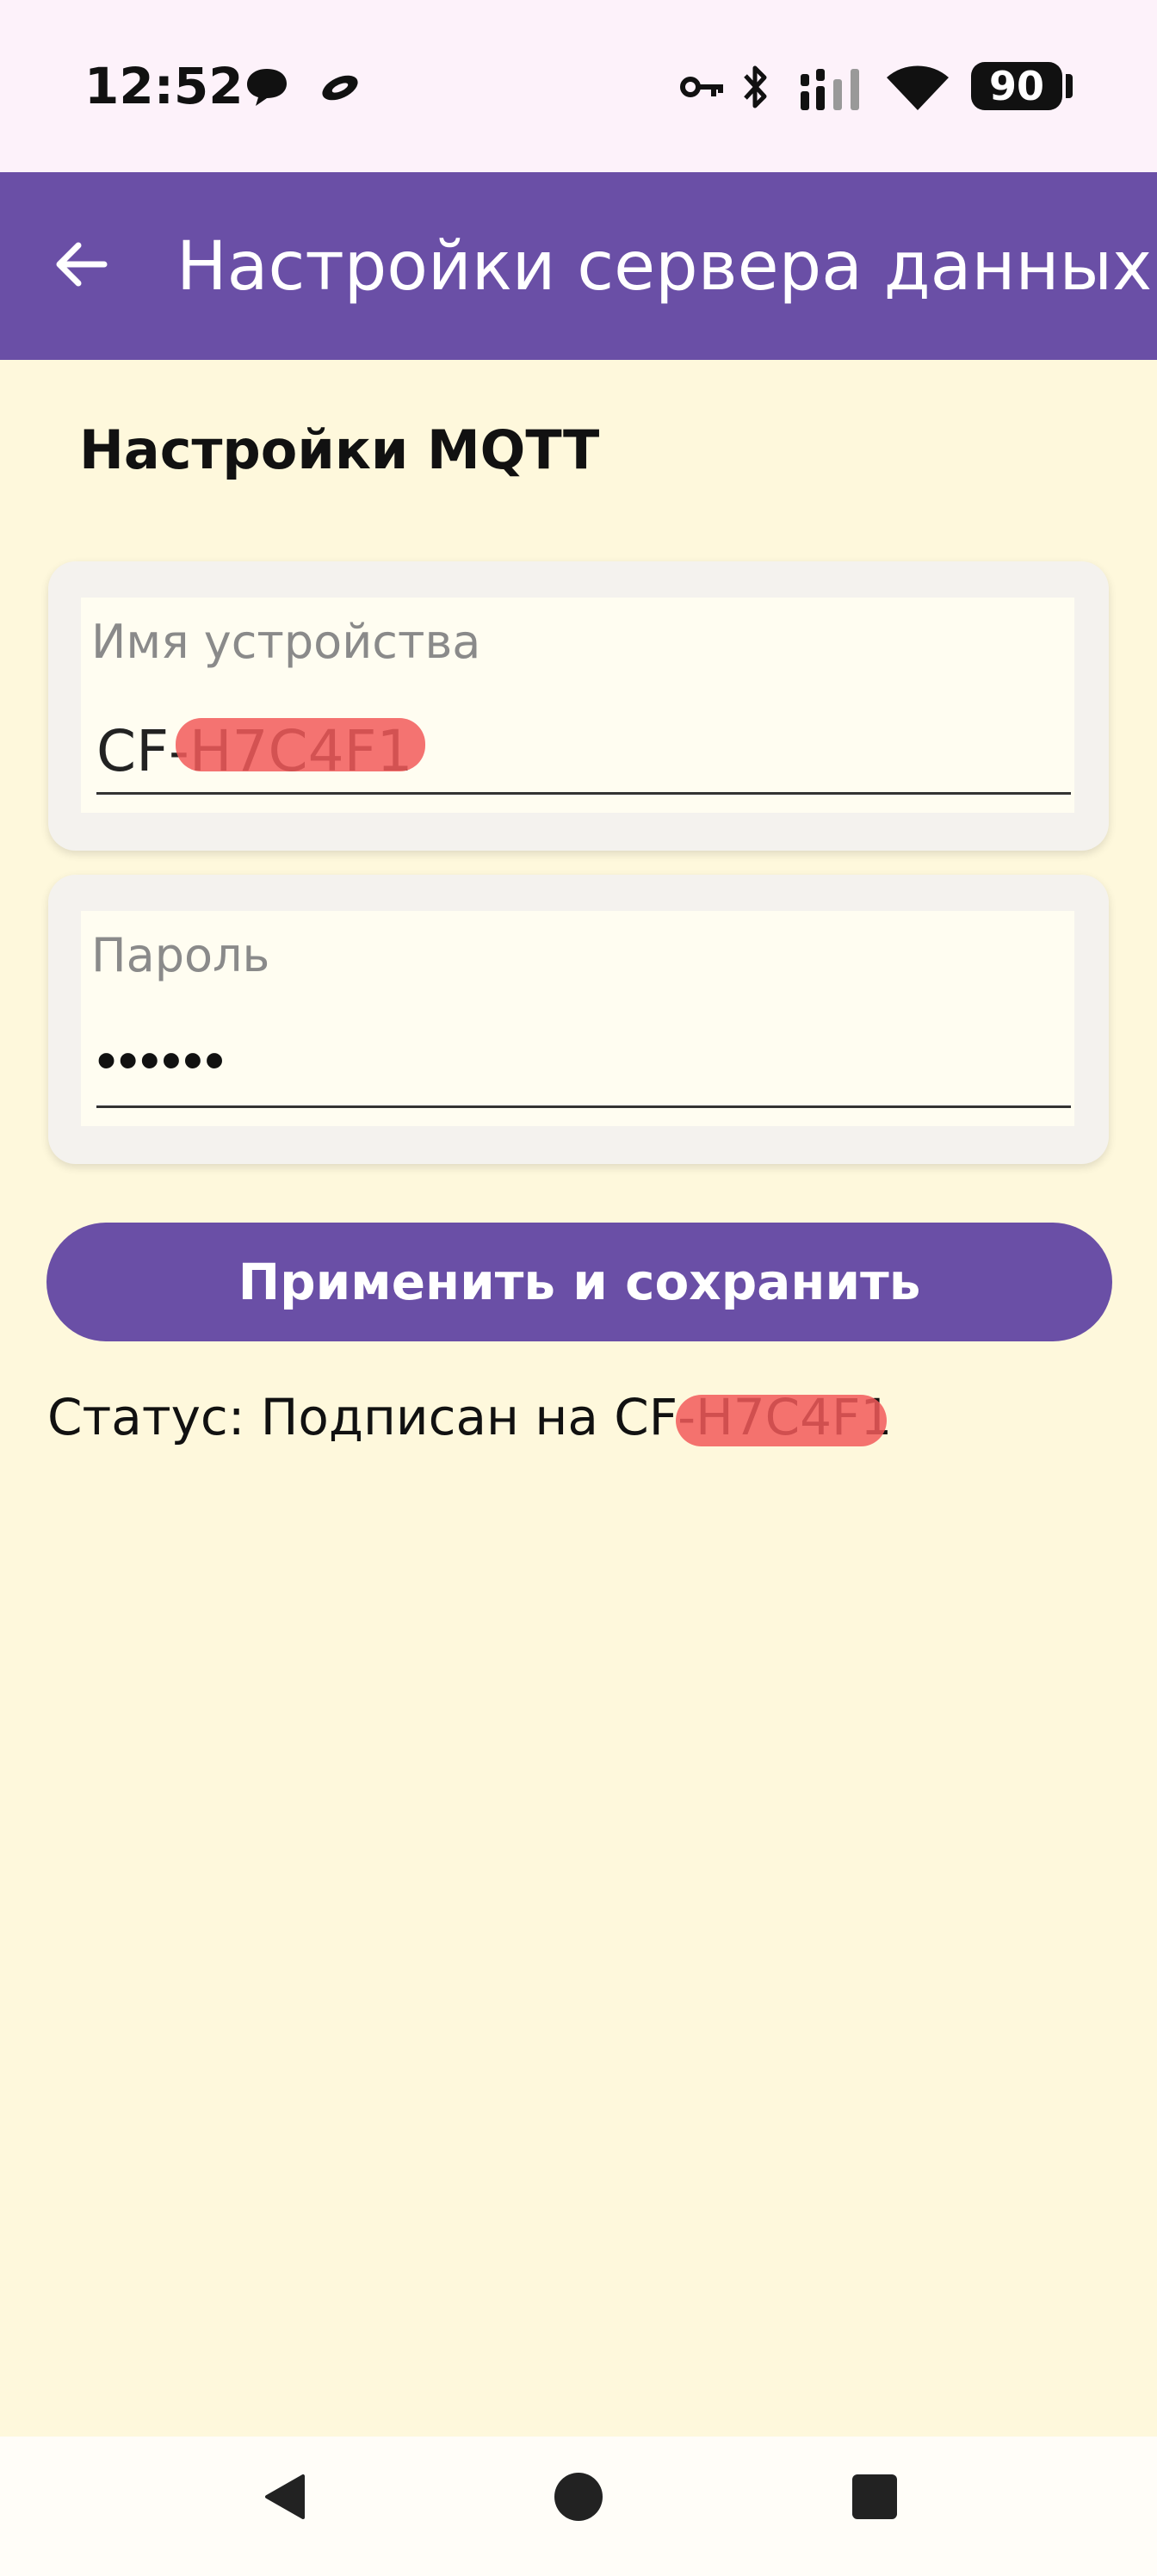 Image resolution: width=1157 pixels, height=2576 pixels. I want to click on nav-home-button, so click(579, 2497).